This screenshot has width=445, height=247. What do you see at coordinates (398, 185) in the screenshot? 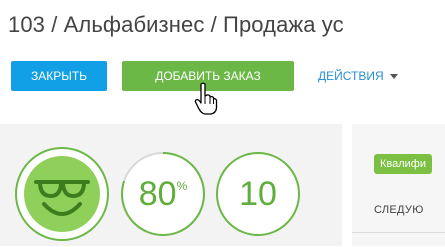
I see `stage-panel: Квалифи СЛЕДУЮ` at bounding box center [398, 185].